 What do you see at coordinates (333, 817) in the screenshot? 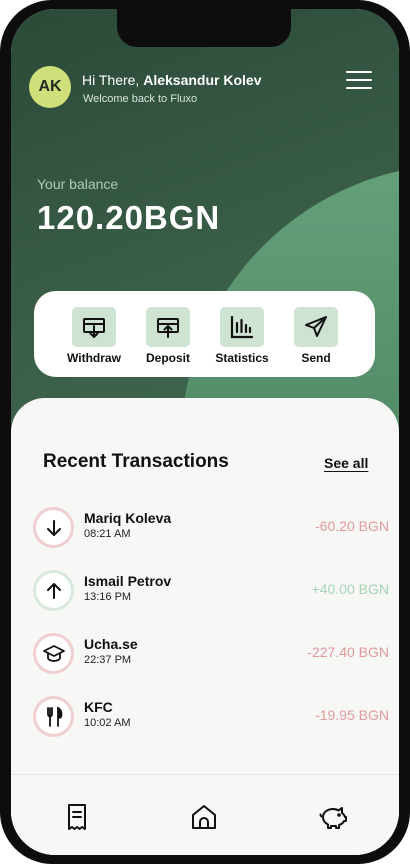
I see `piggy-bank-icon` at bounding box center [333, 817].